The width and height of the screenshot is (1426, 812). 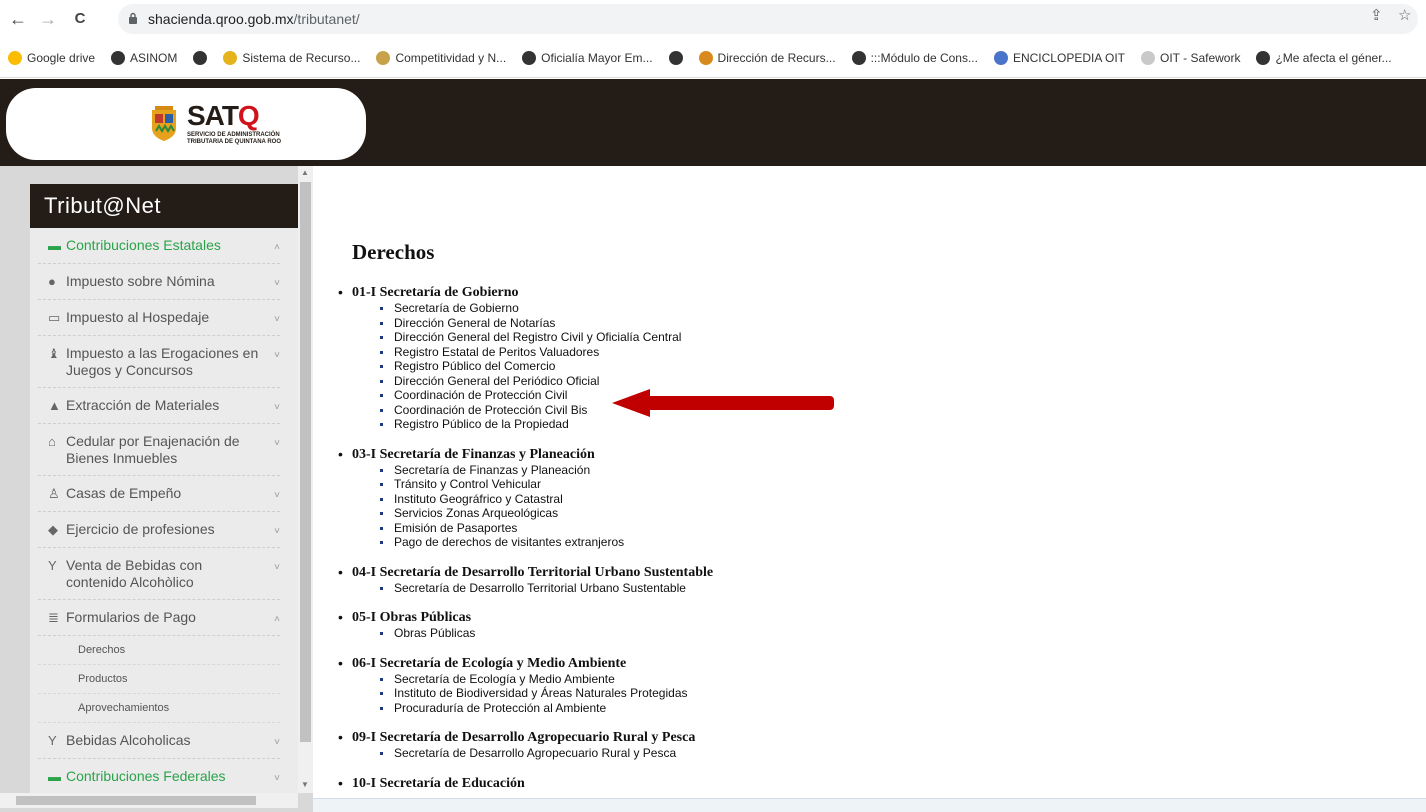 I want to click on url-text: shacienda.qroo.gob.mx/tributanet/, so click(x=254, y=19).